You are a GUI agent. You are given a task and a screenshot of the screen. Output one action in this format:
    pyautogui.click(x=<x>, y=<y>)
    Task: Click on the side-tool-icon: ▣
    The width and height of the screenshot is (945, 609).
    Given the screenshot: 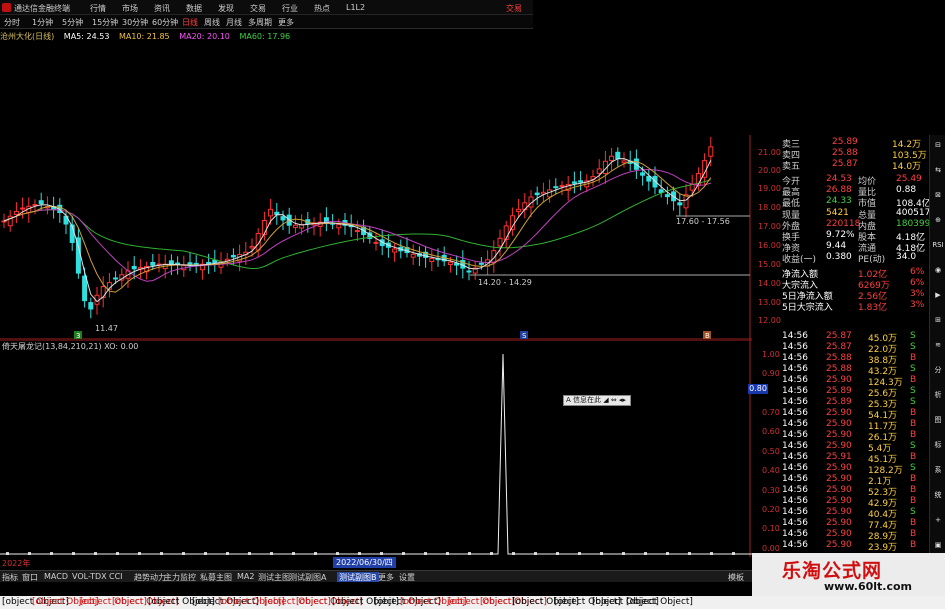 What is the action you would take?
    pyautogui.click(x=938, y=545)
    